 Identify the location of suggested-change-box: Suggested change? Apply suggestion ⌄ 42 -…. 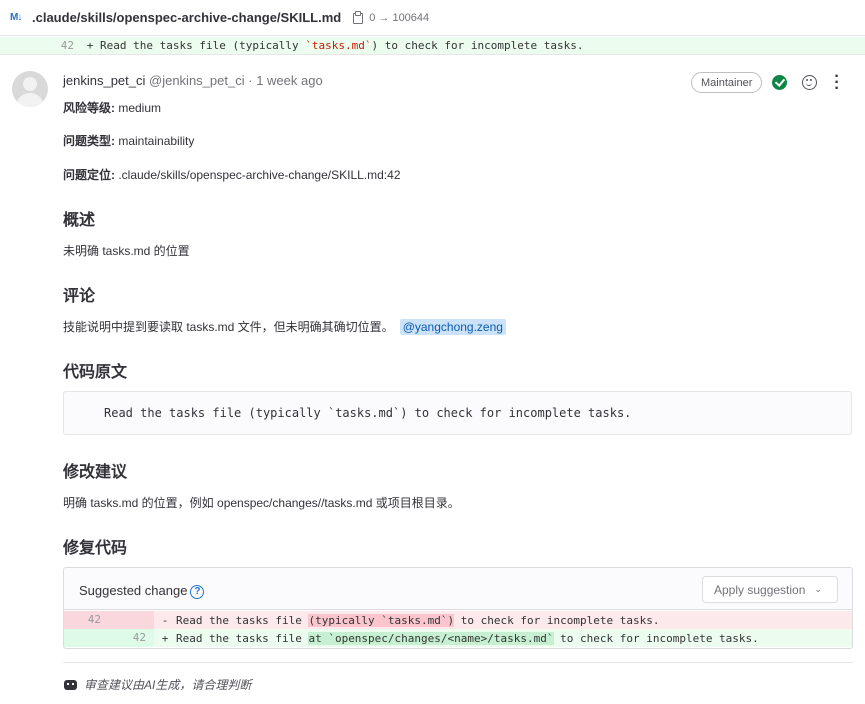
(458, 608).